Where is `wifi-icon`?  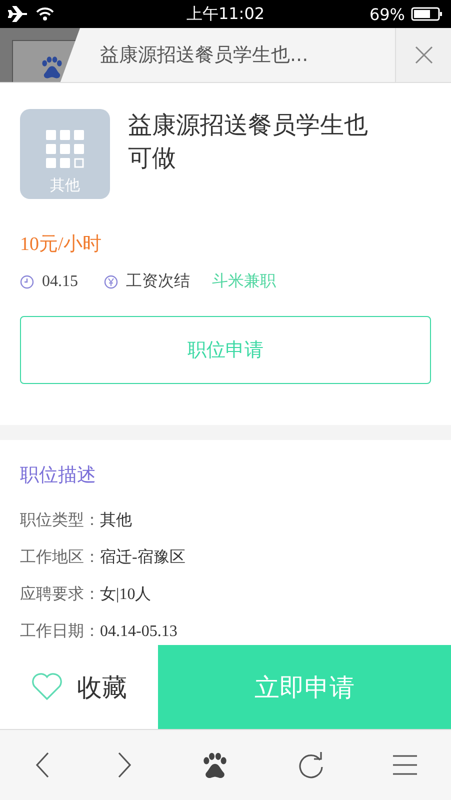
wifi-icon is located at coordinates (45, 14).